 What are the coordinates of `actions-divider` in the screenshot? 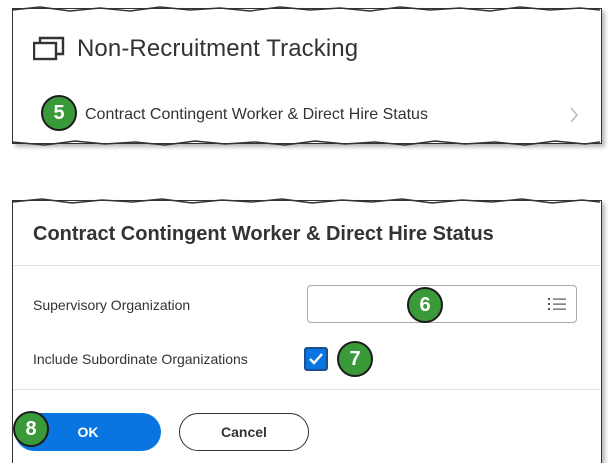 It's located at (307, 389).